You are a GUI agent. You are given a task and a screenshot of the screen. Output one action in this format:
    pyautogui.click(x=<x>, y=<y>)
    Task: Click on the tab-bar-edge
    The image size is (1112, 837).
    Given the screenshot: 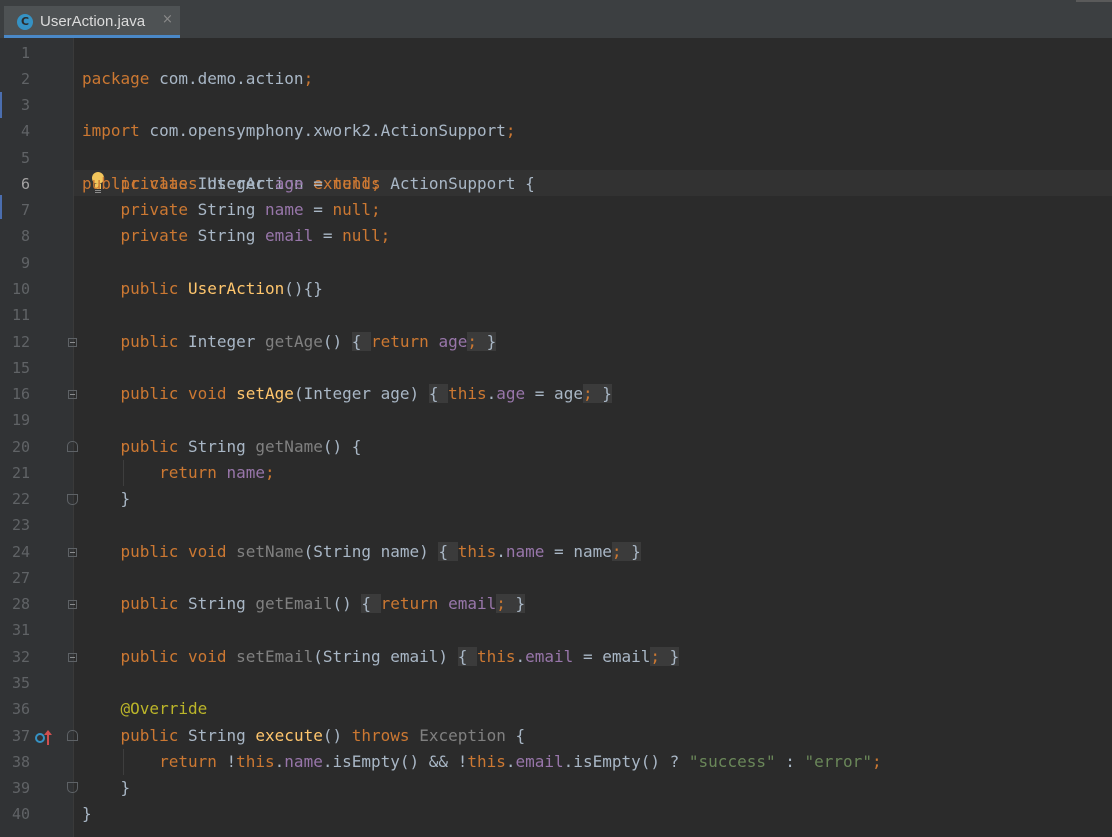 What is the action you would take?
    pyautogui.click(x=1094, y=1)
    